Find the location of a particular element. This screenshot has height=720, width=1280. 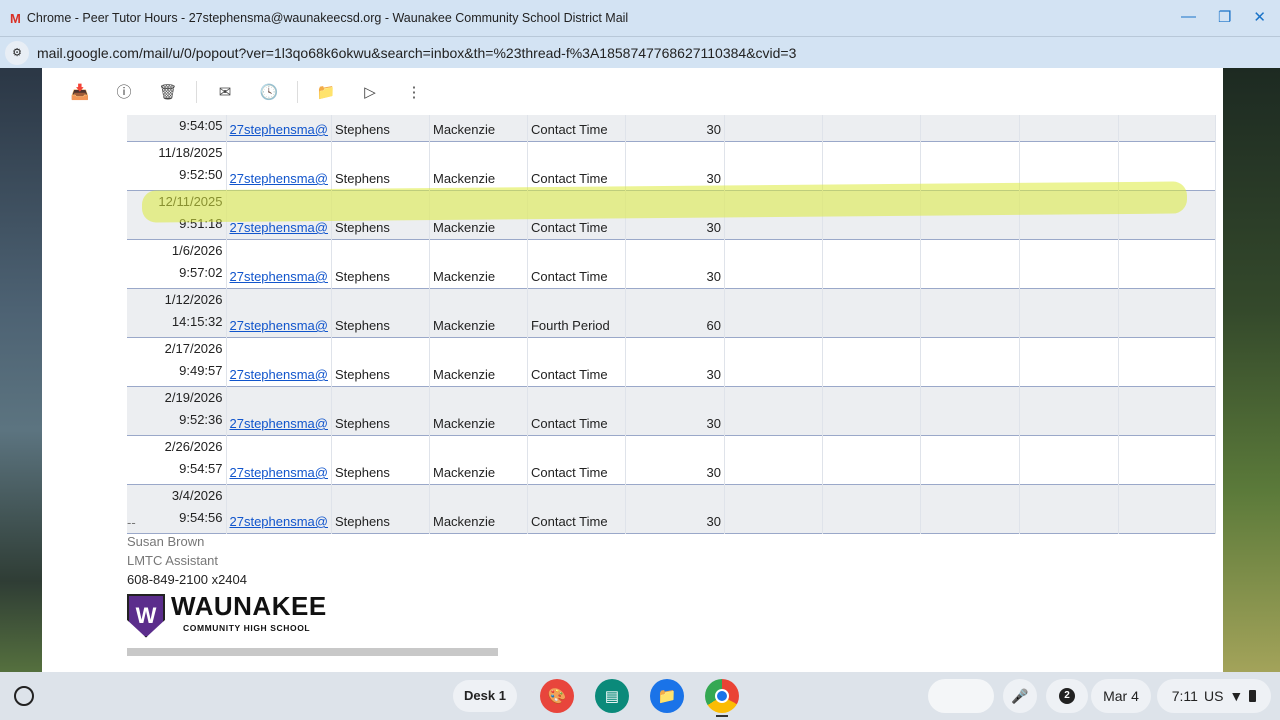

email-cell: 27stephensma@ is located at coordinates (279, 313).